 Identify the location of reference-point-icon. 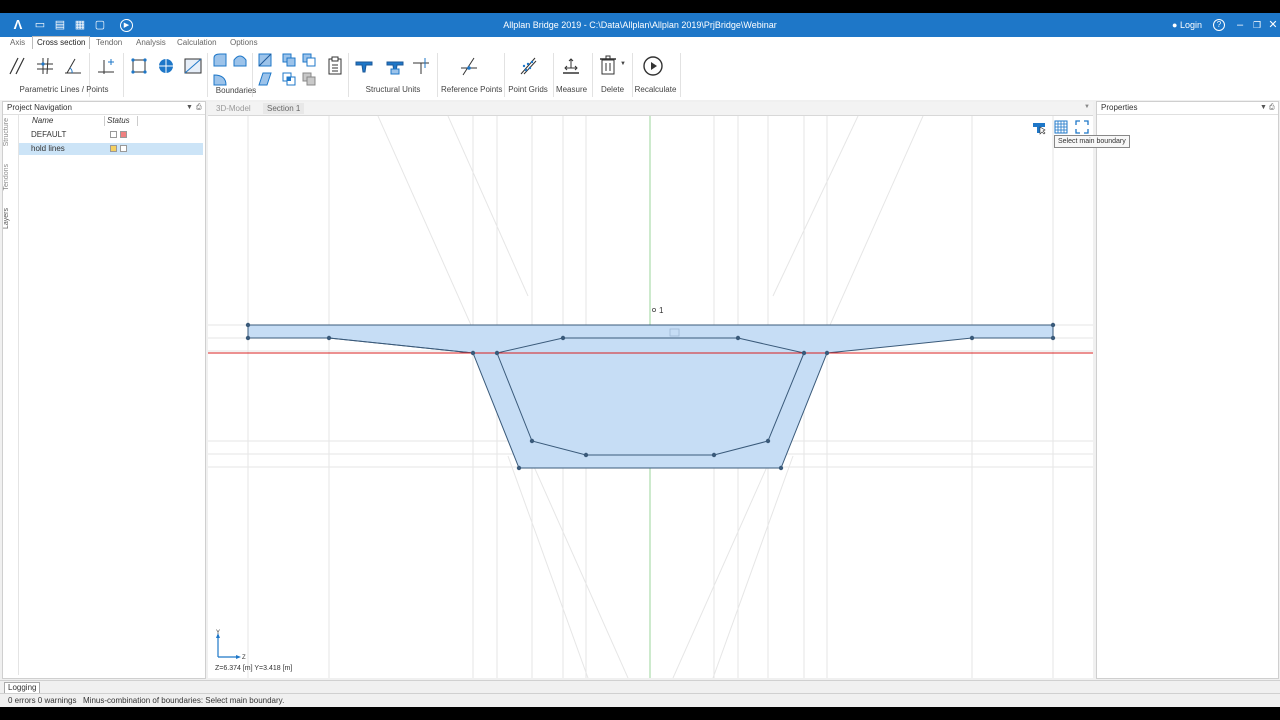
(469, 66).